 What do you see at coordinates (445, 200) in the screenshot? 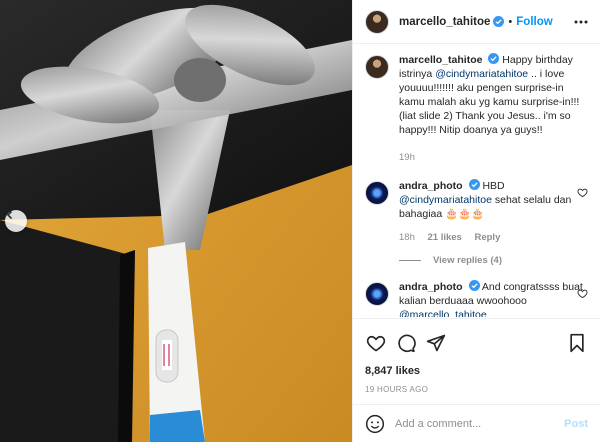
I see `comment-mention: @cindymariatahitoe` at bounding box center [445, 200].